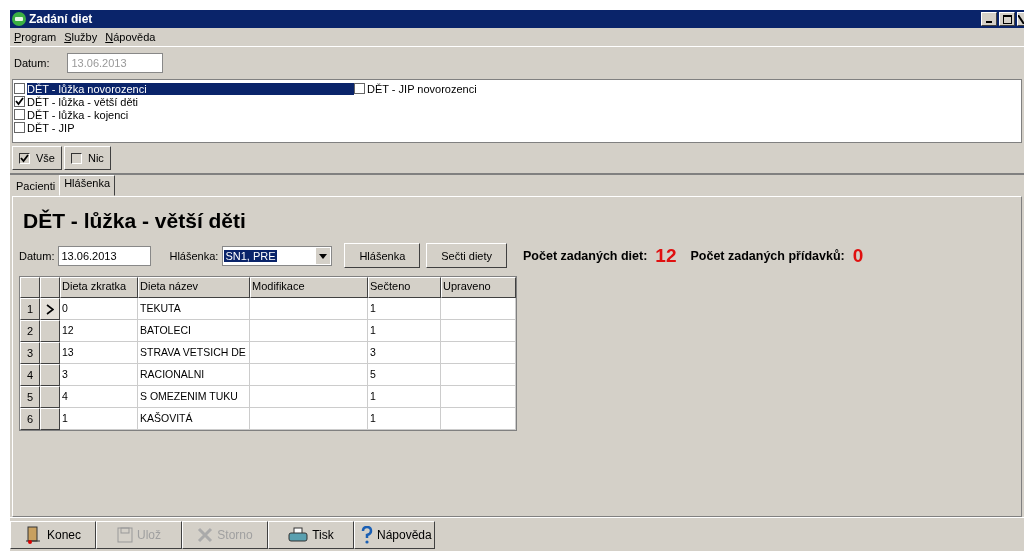 The height and width of the screenshot is (551, 1024). What do you see at coordinates (524, 88) in the screenshot?
I see `ward-item: DĚT - JIP novorozenci` at bounding box center [524, 88].